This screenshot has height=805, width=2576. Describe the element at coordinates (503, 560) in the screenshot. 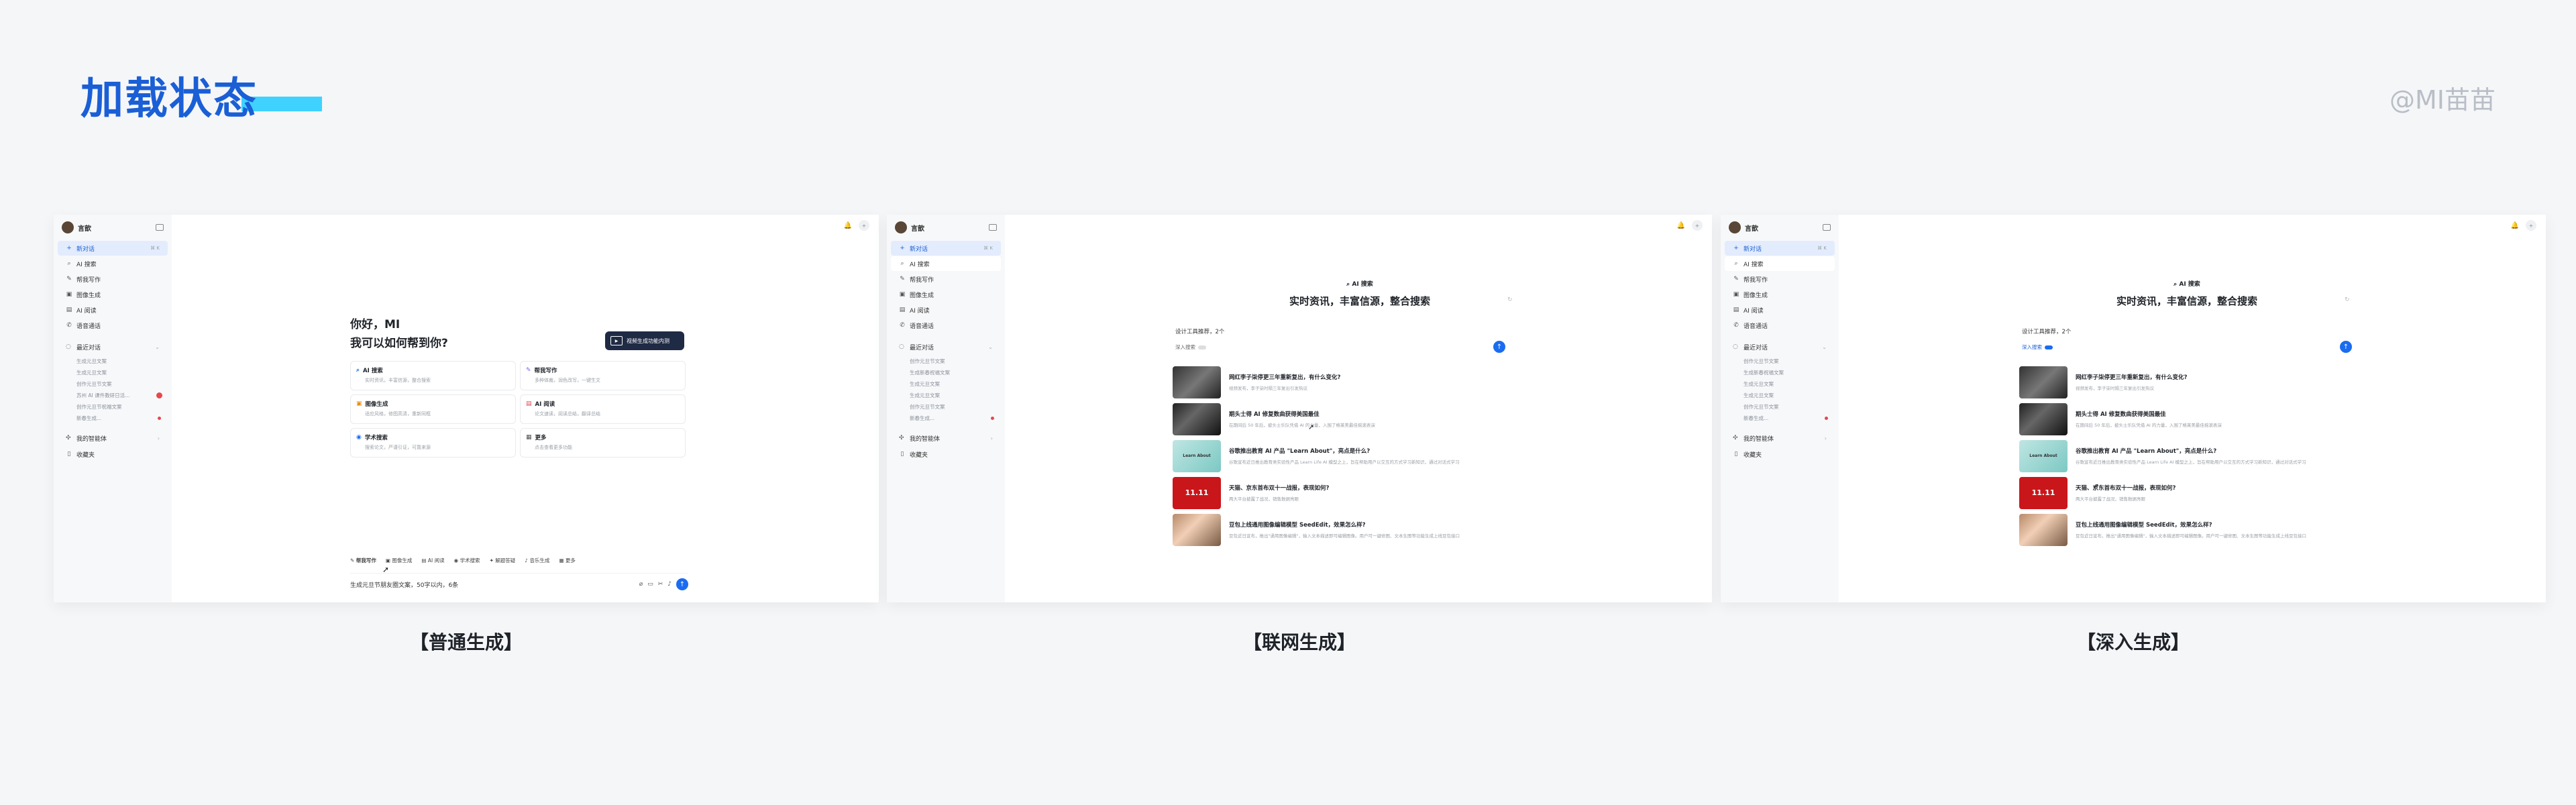

I see `toolbar-item: ✦ 解题答疑` at that location.